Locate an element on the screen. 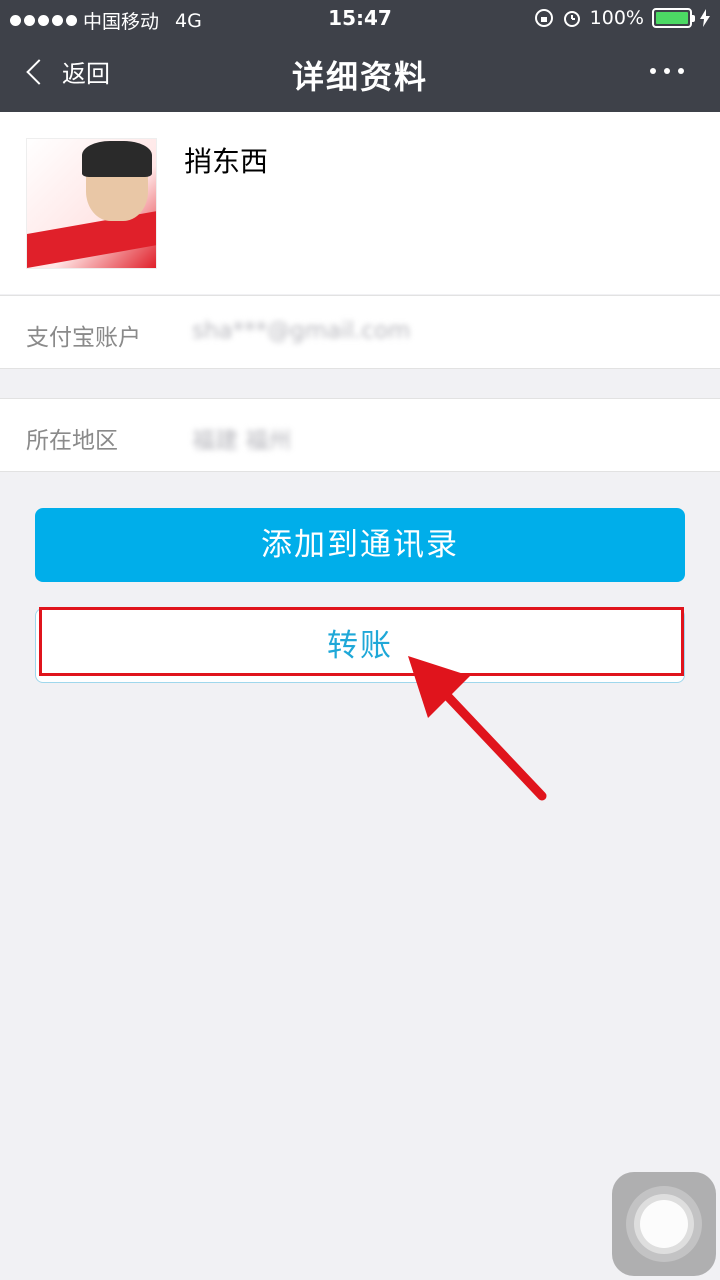  status-right: 100% is located at coordinates (622, 18).